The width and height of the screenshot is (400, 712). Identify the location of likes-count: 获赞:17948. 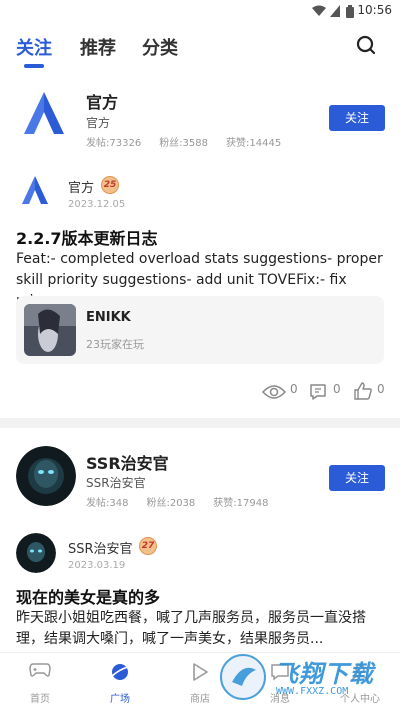
(241, 503).